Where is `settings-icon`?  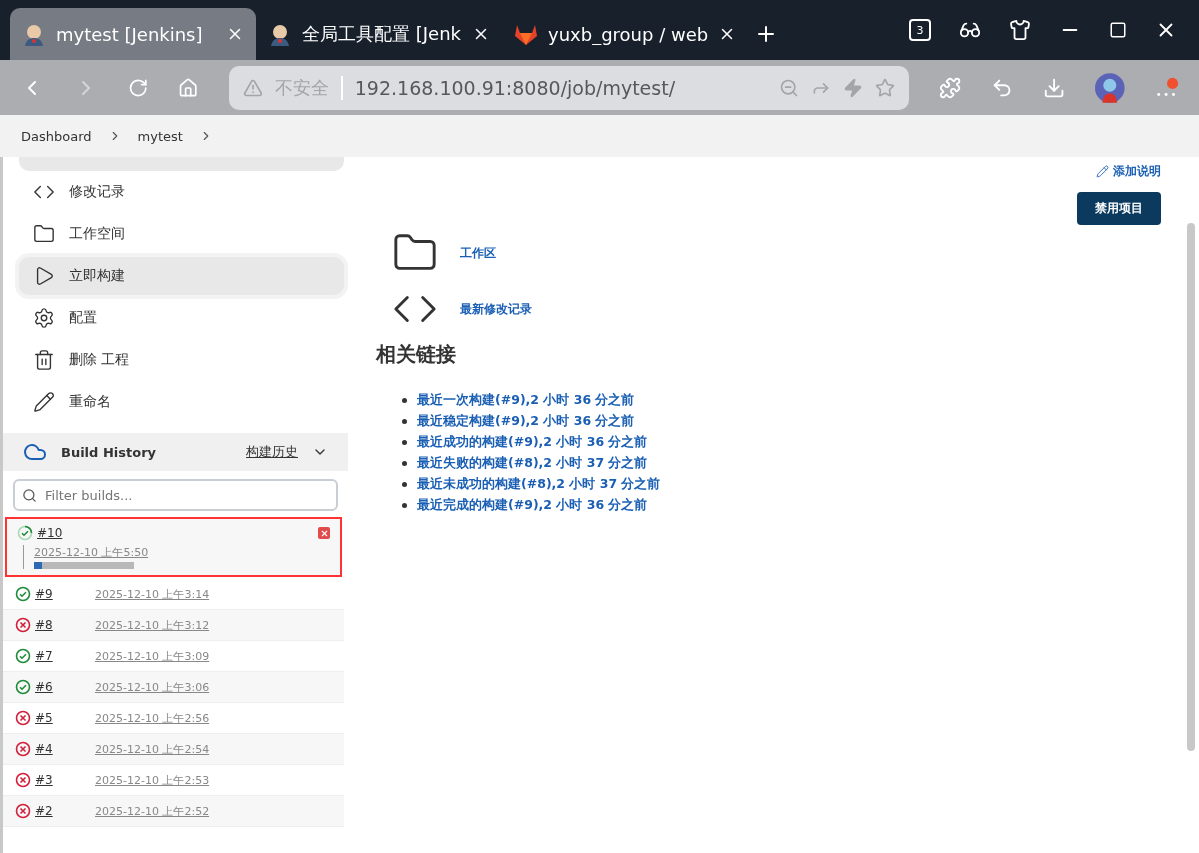
settings-icon is located at coordinates (44, 318).